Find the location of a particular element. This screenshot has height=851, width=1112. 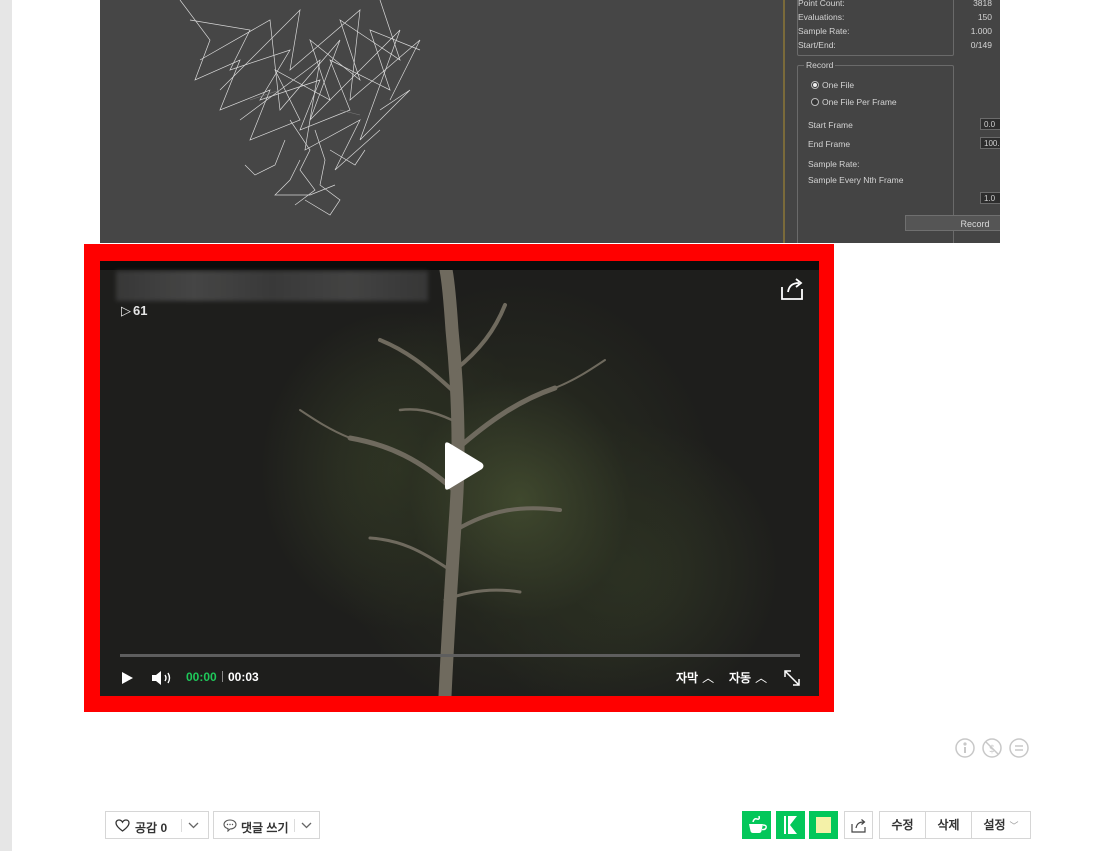

stat-point-count: Point Count: 3818 is located at coordinates (895, 4).